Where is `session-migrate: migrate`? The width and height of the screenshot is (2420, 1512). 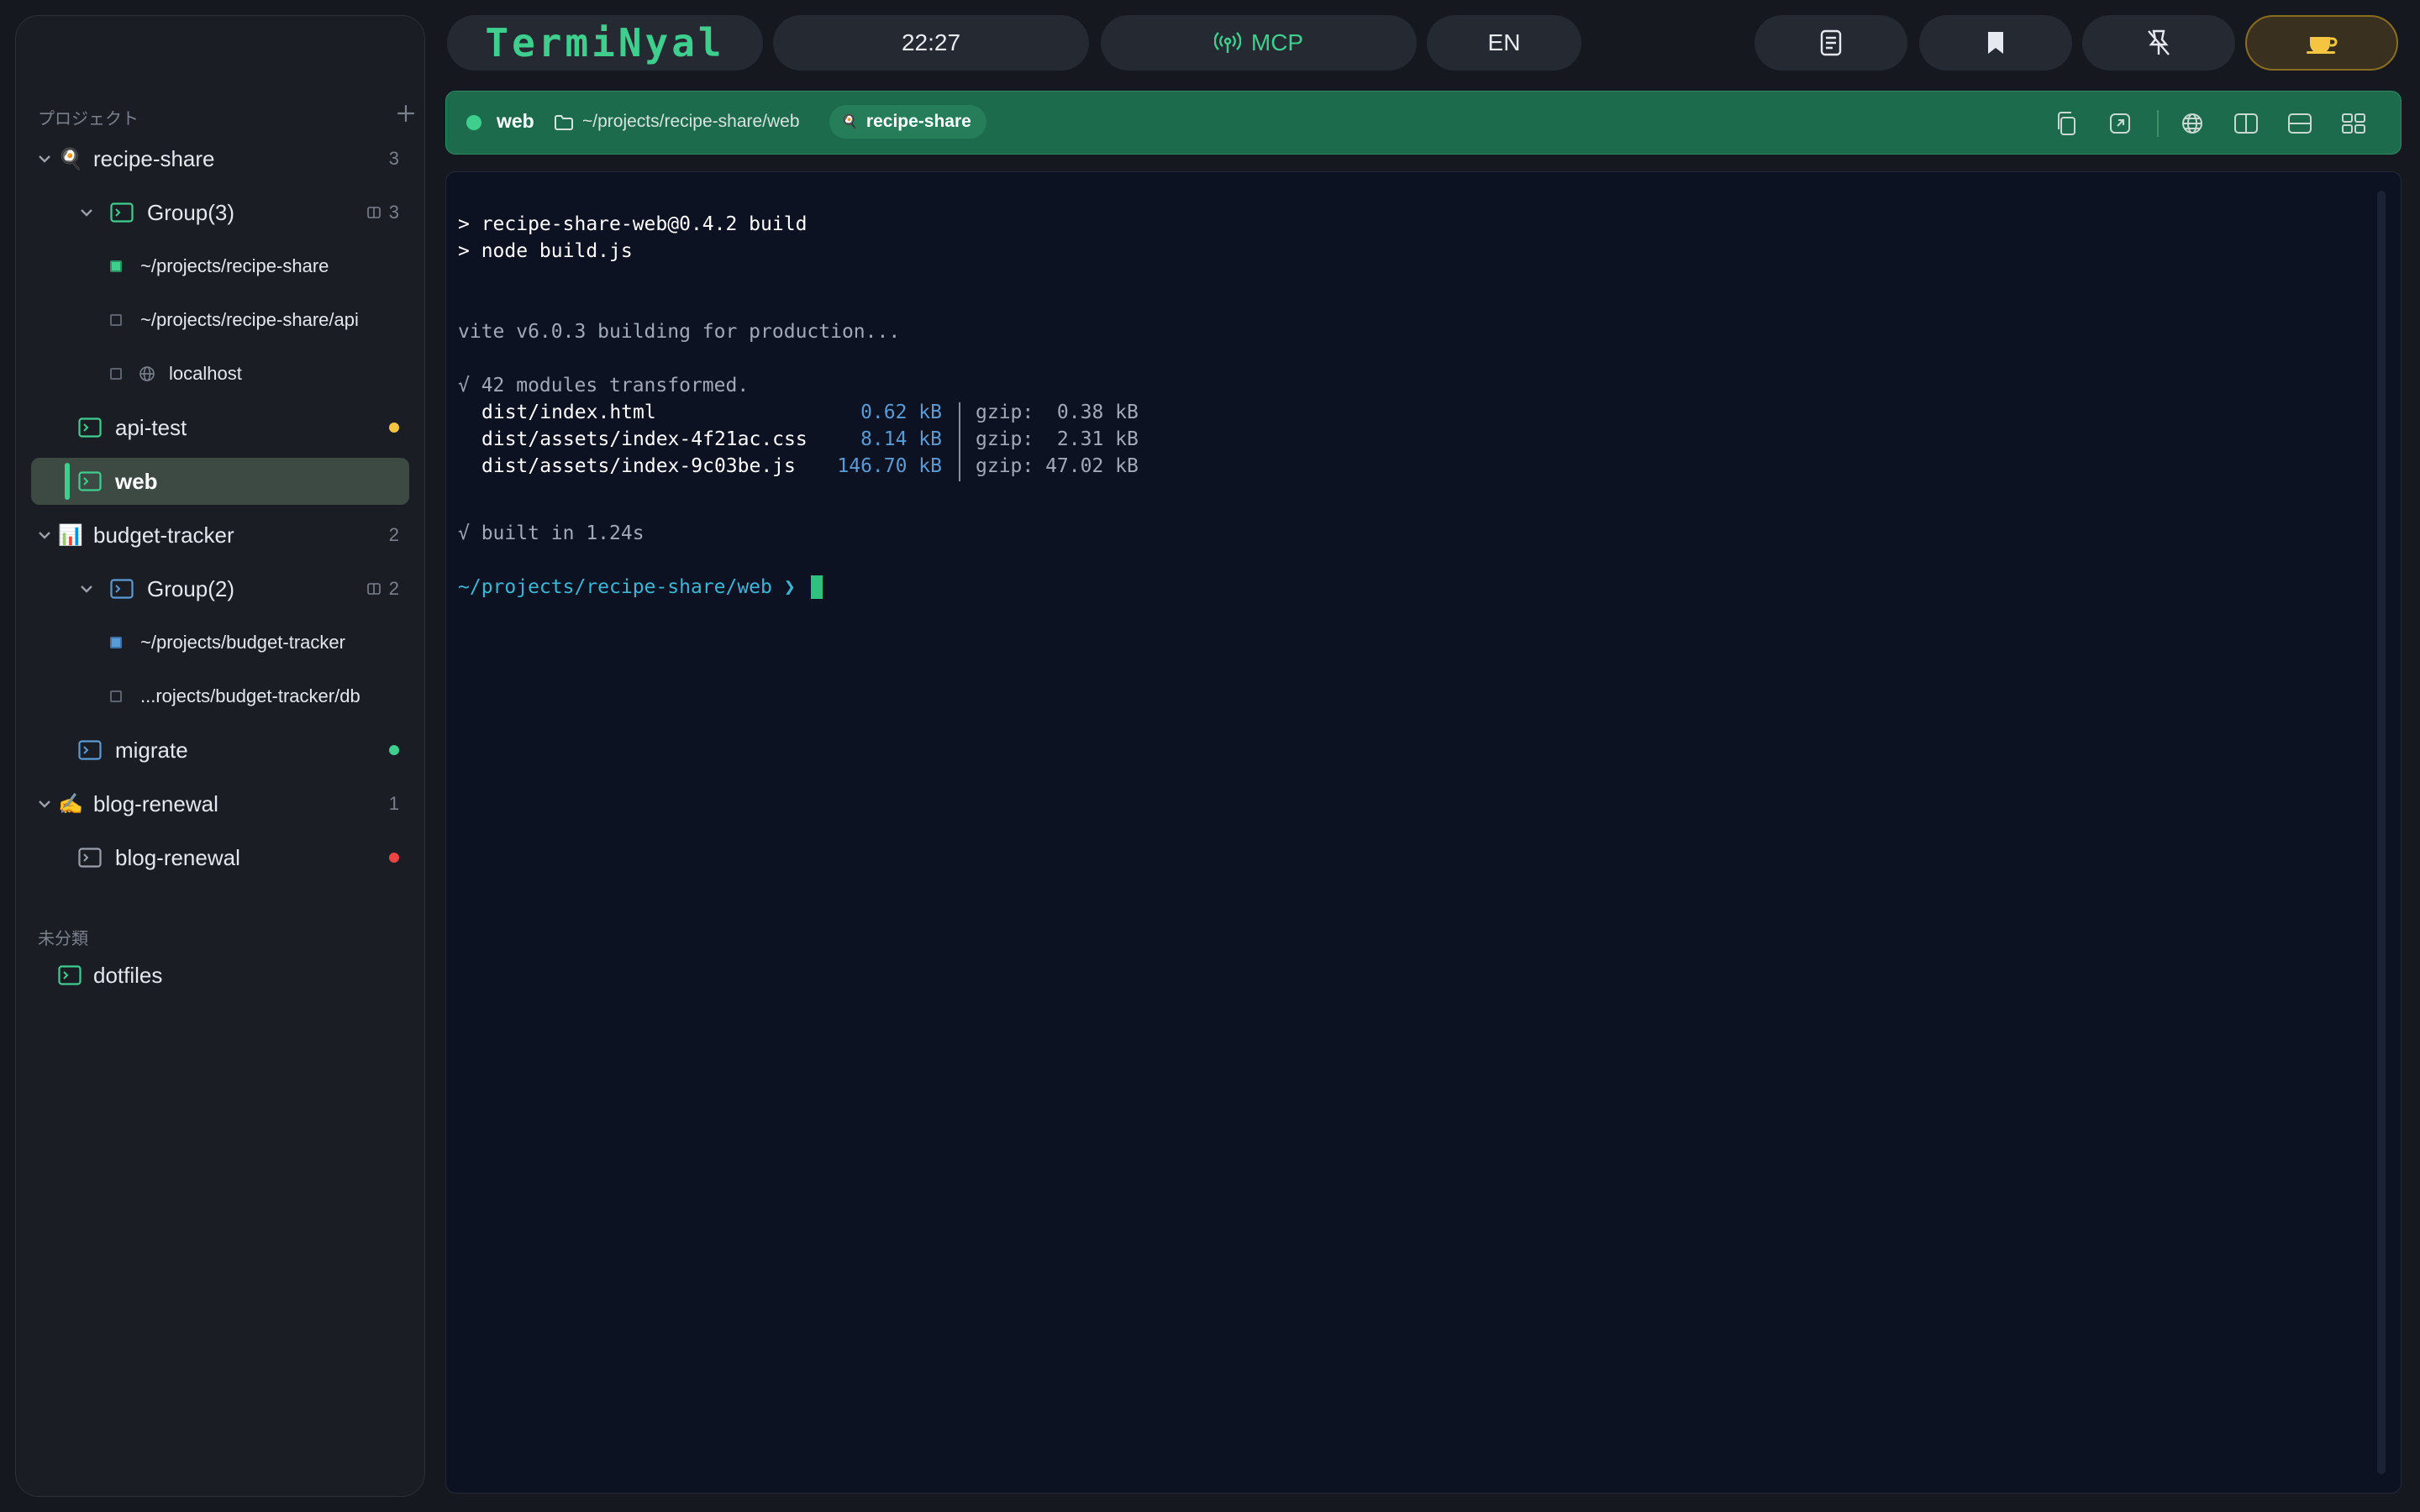
session-migrate: migrate is located at coordinates (220, 750).